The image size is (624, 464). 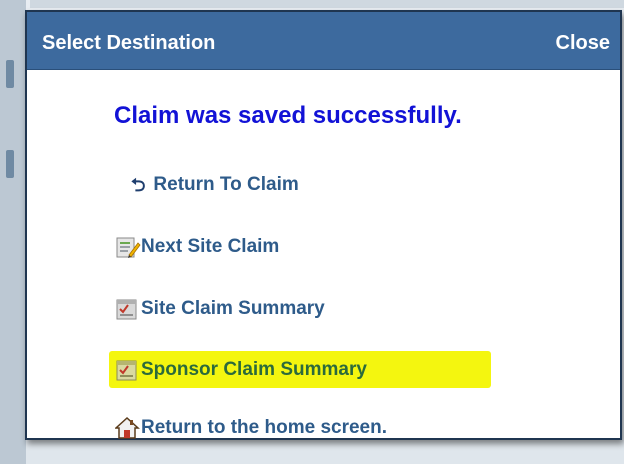 I want to click on return-to-claim-link: ⮌ Return To Claim, so click(x=215, y=185).